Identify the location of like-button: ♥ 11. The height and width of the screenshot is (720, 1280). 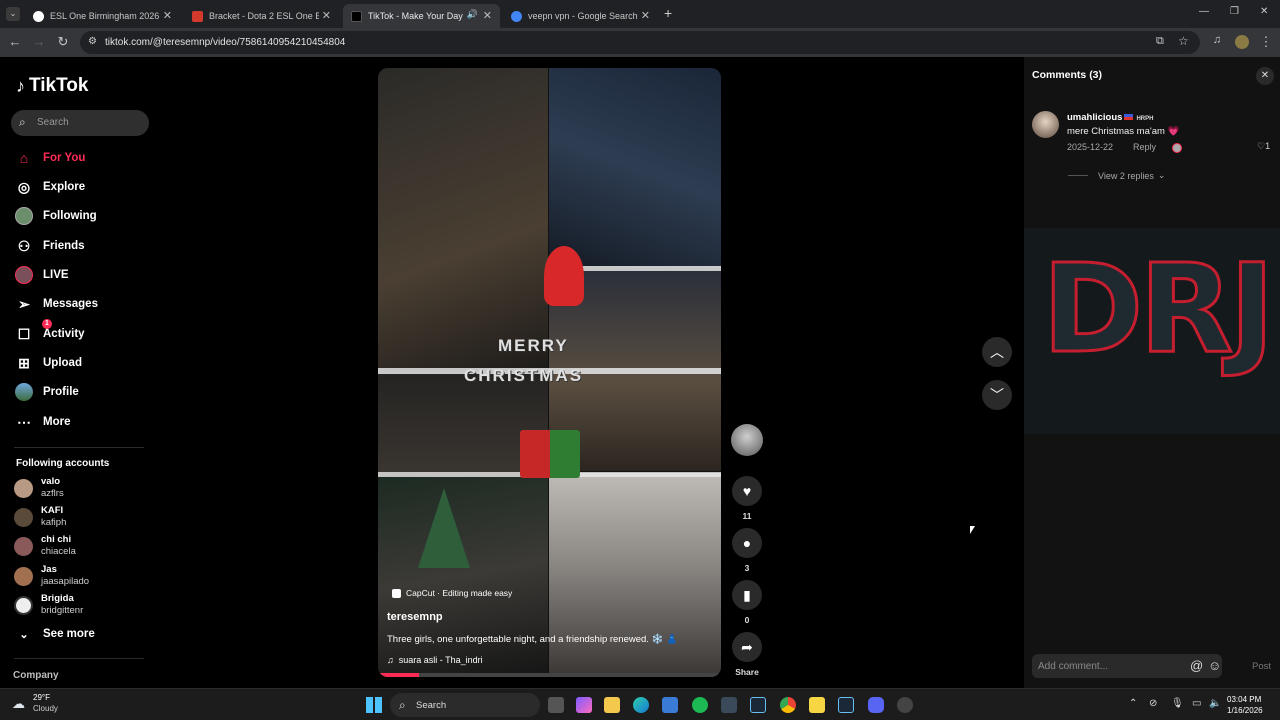
(747, 498).